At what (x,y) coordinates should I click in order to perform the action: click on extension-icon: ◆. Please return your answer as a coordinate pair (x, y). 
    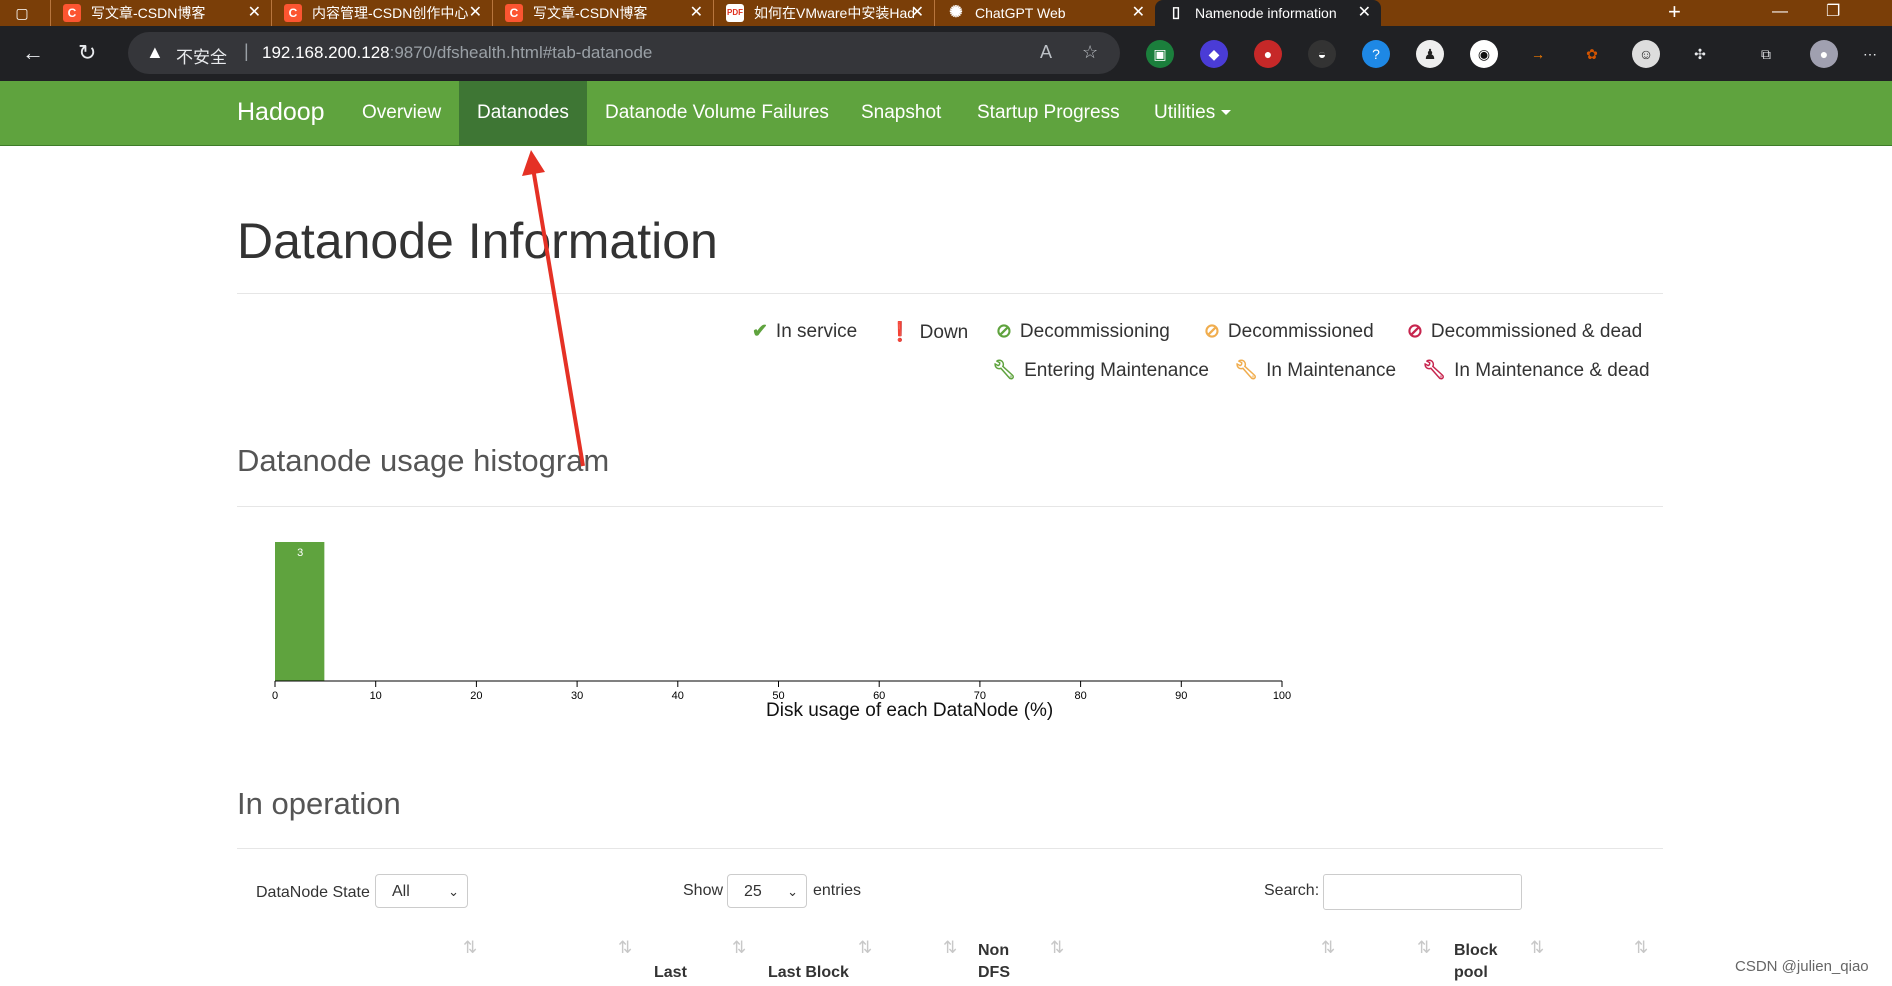
    Looking at the image, I should click on (1214, 54).